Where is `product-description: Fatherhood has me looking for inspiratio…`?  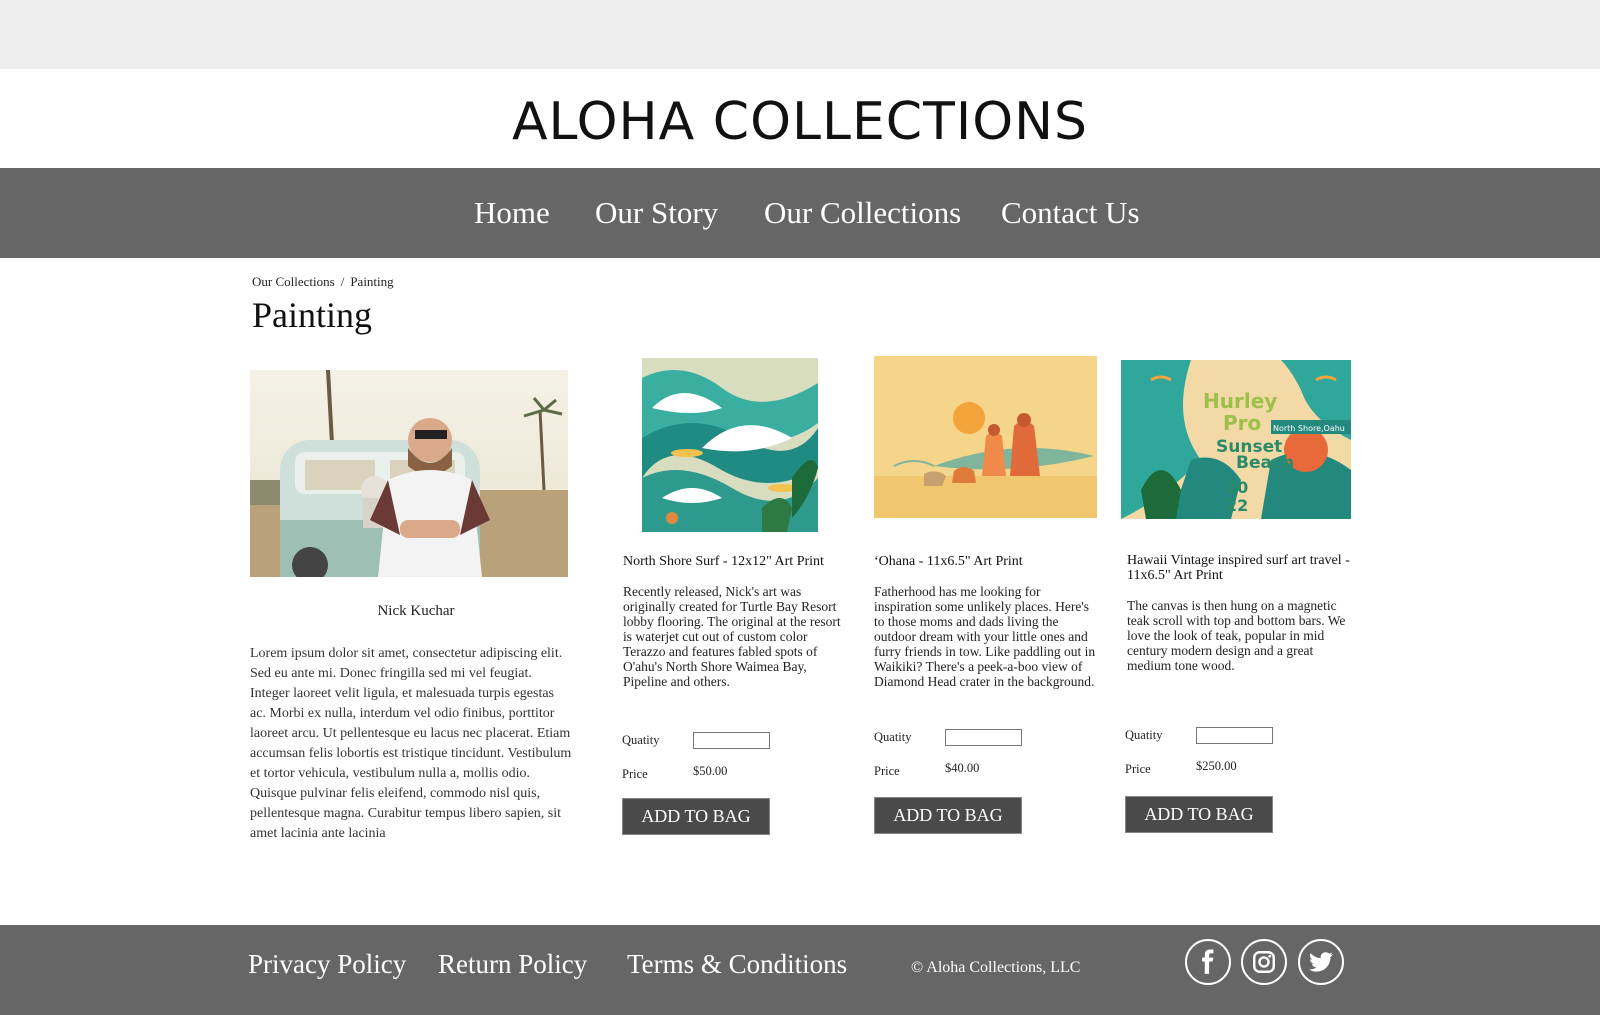
product-description: Fatherhood has me looking for inspiratio… is located at coordinates (985, 636).